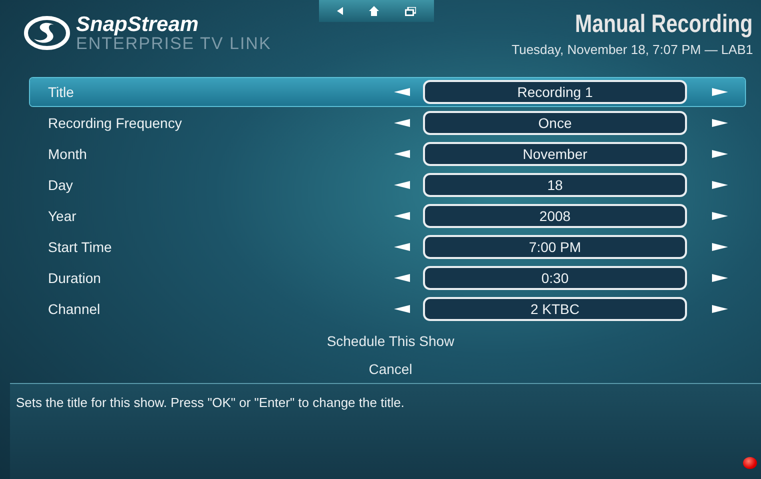 The height and width of the screenshot is (479, 761). Describe the element at coordinates (632, 49) in the screenshot. I see `date-time: Tuesday, November 18, 7:07 PM — LAB1` at that location.